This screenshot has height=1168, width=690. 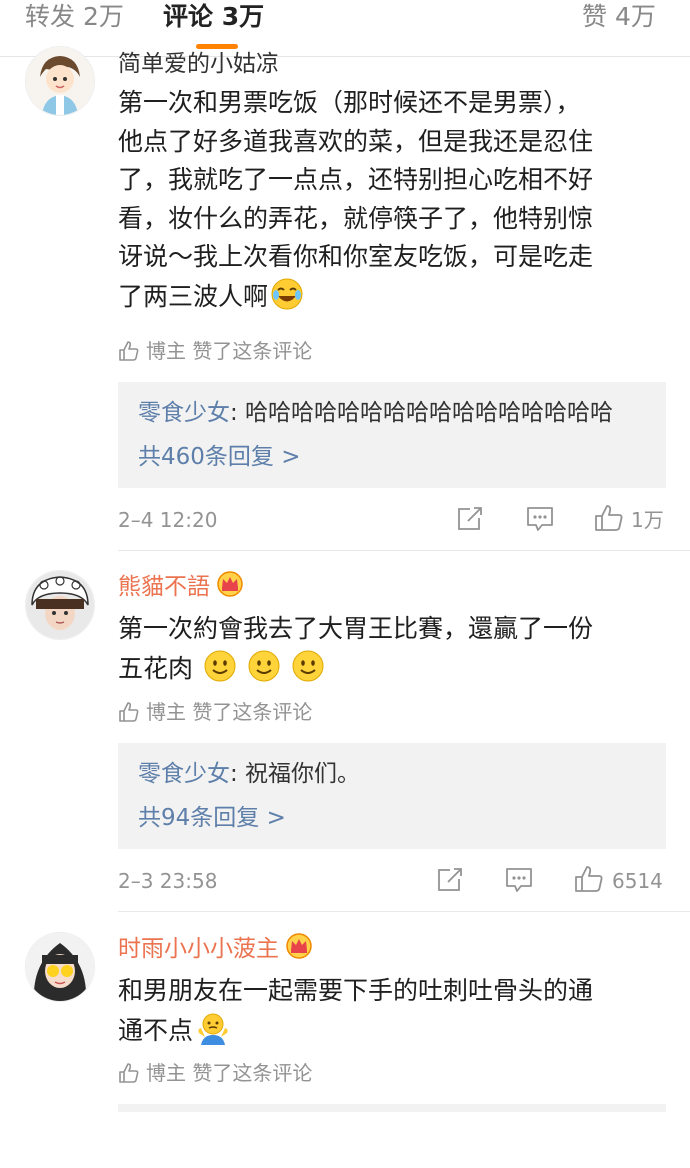 I want to click on comment-line-text: 了两三波人啊, so click(x=193, y=296).